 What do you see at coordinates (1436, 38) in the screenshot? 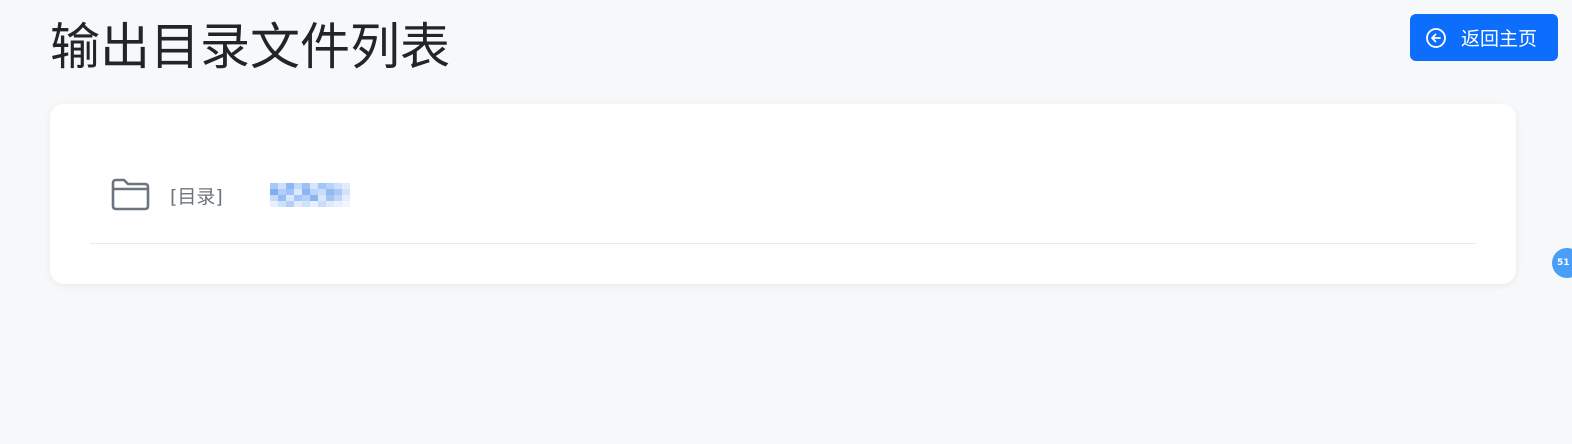
I see `arrow-left-circle-icon` at bounding box center [1436, 38].